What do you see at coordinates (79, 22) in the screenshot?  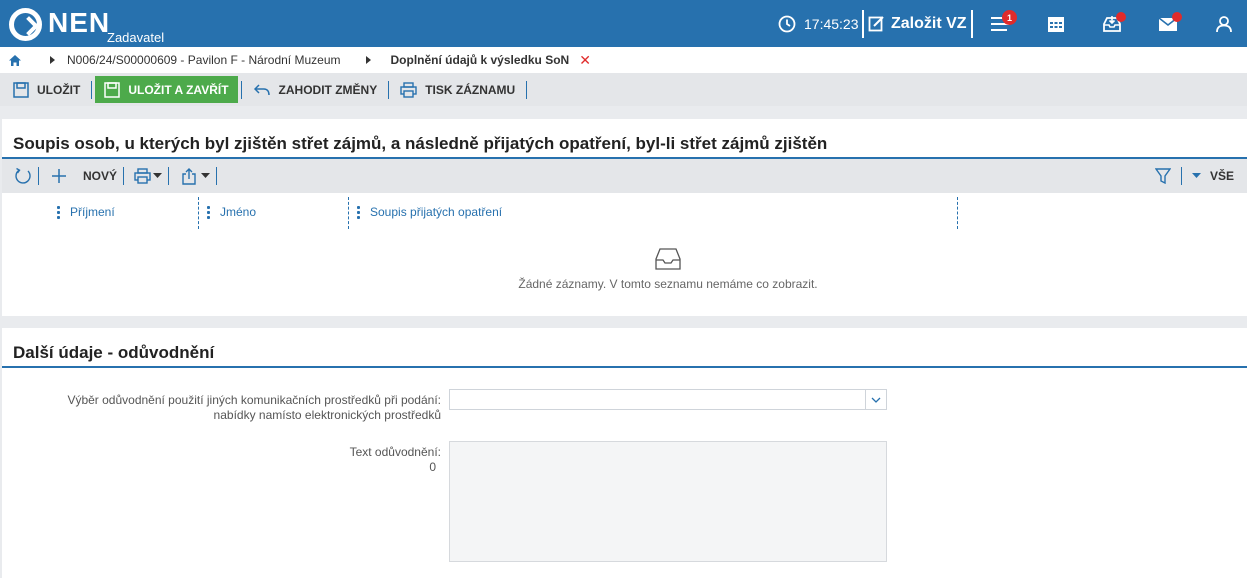 I see `logo-text: NEN` at bounding box center [79, 22].